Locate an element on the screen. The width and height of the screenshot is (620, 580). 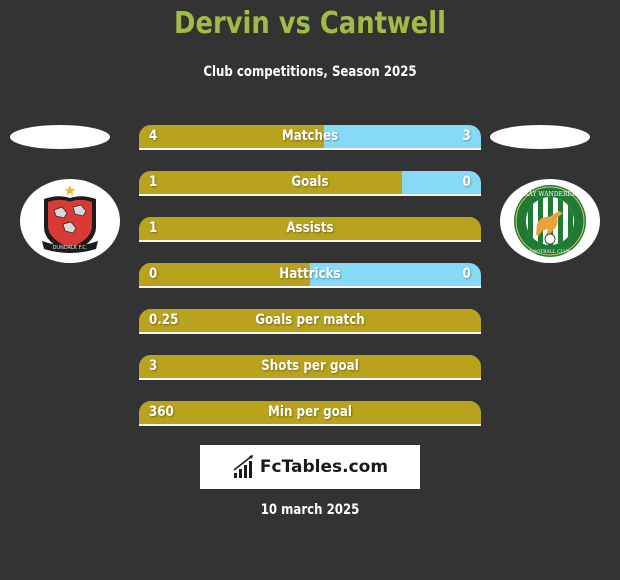
stat-label: Assists is located at coordinates (310, 228).